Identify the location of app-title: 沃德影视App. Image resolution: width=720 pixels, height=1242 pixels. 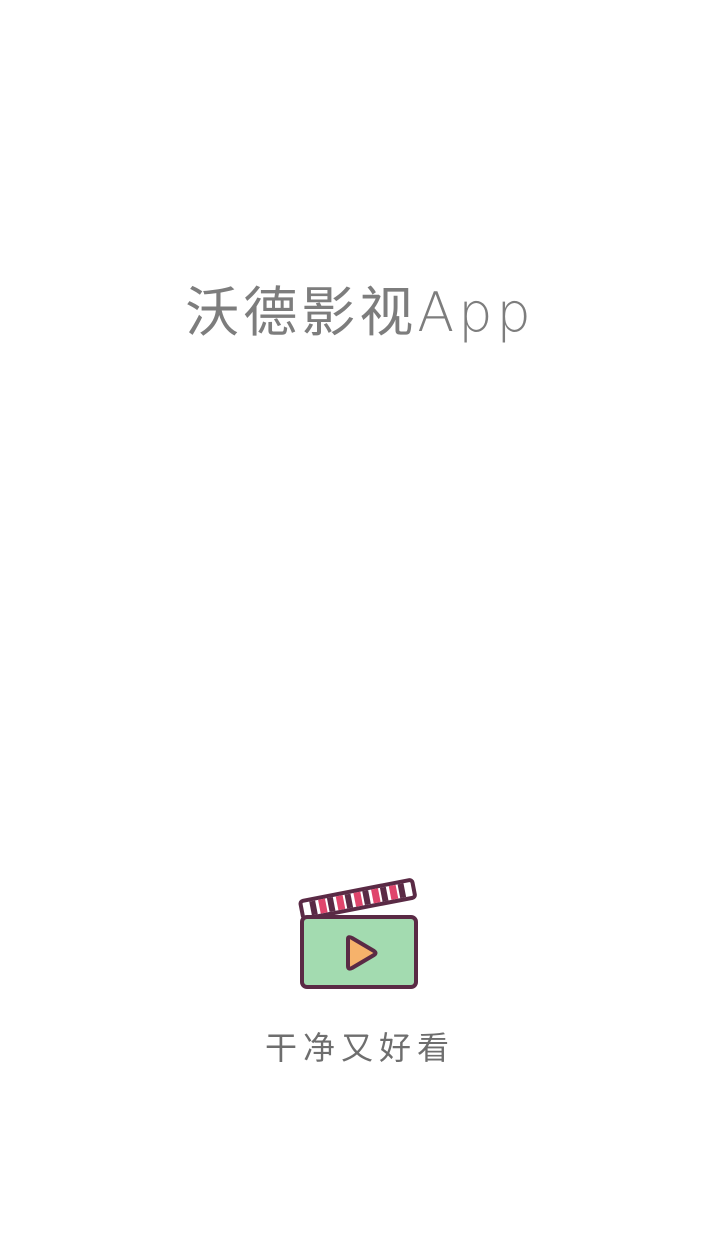
(360, 312).